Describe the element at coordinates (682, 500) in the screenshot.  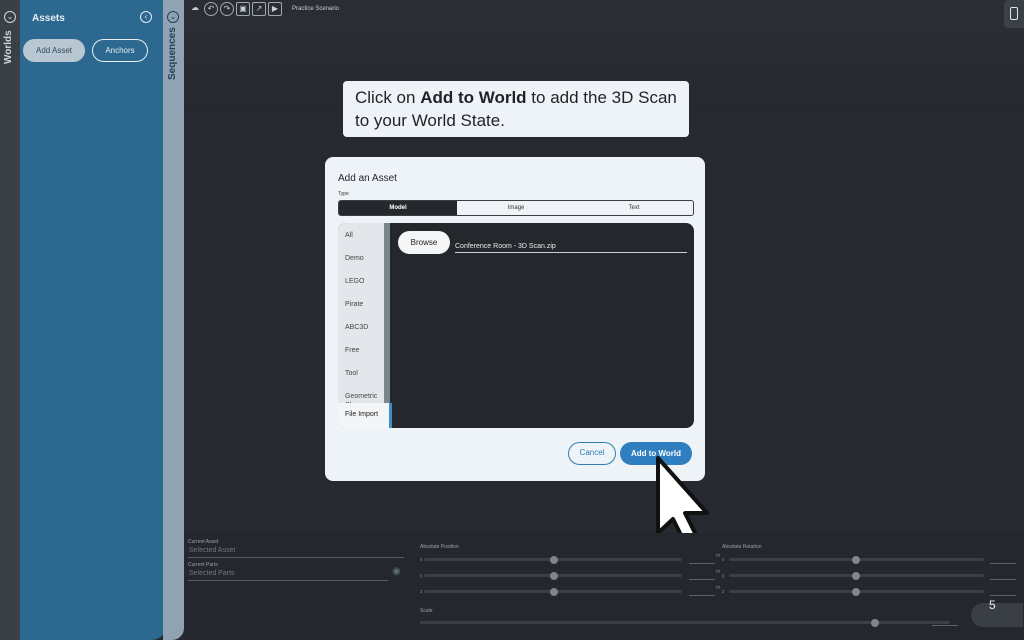
I see `pointer-cursor-icon` at that location.